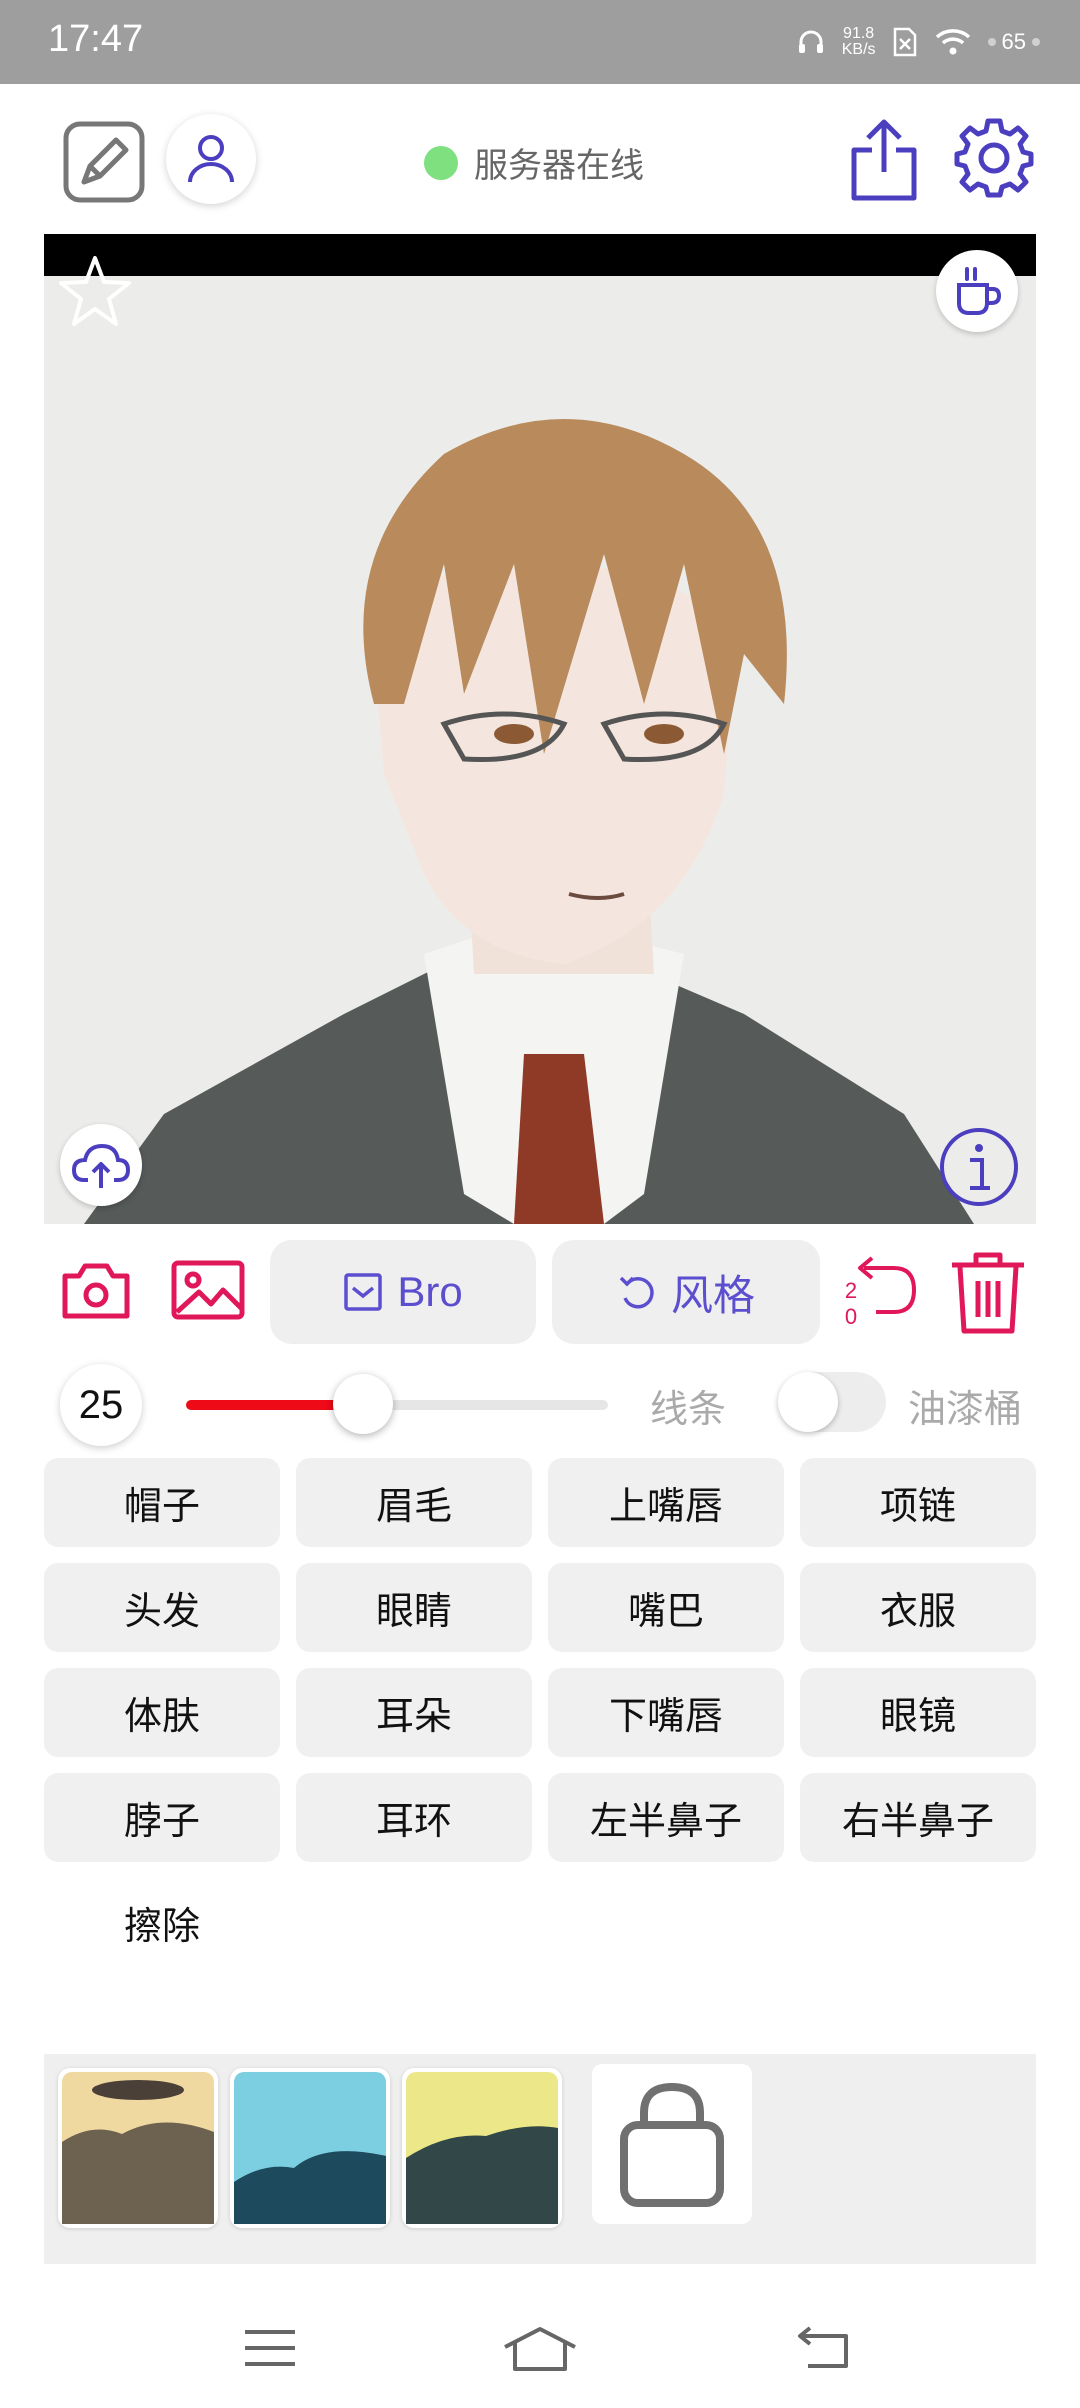 The image size is (1080, 2408). What do you see at coordinates (918, 1712) in the screenshot?
I see `part-button: 眼镜` at bounding box center [918, 1712].